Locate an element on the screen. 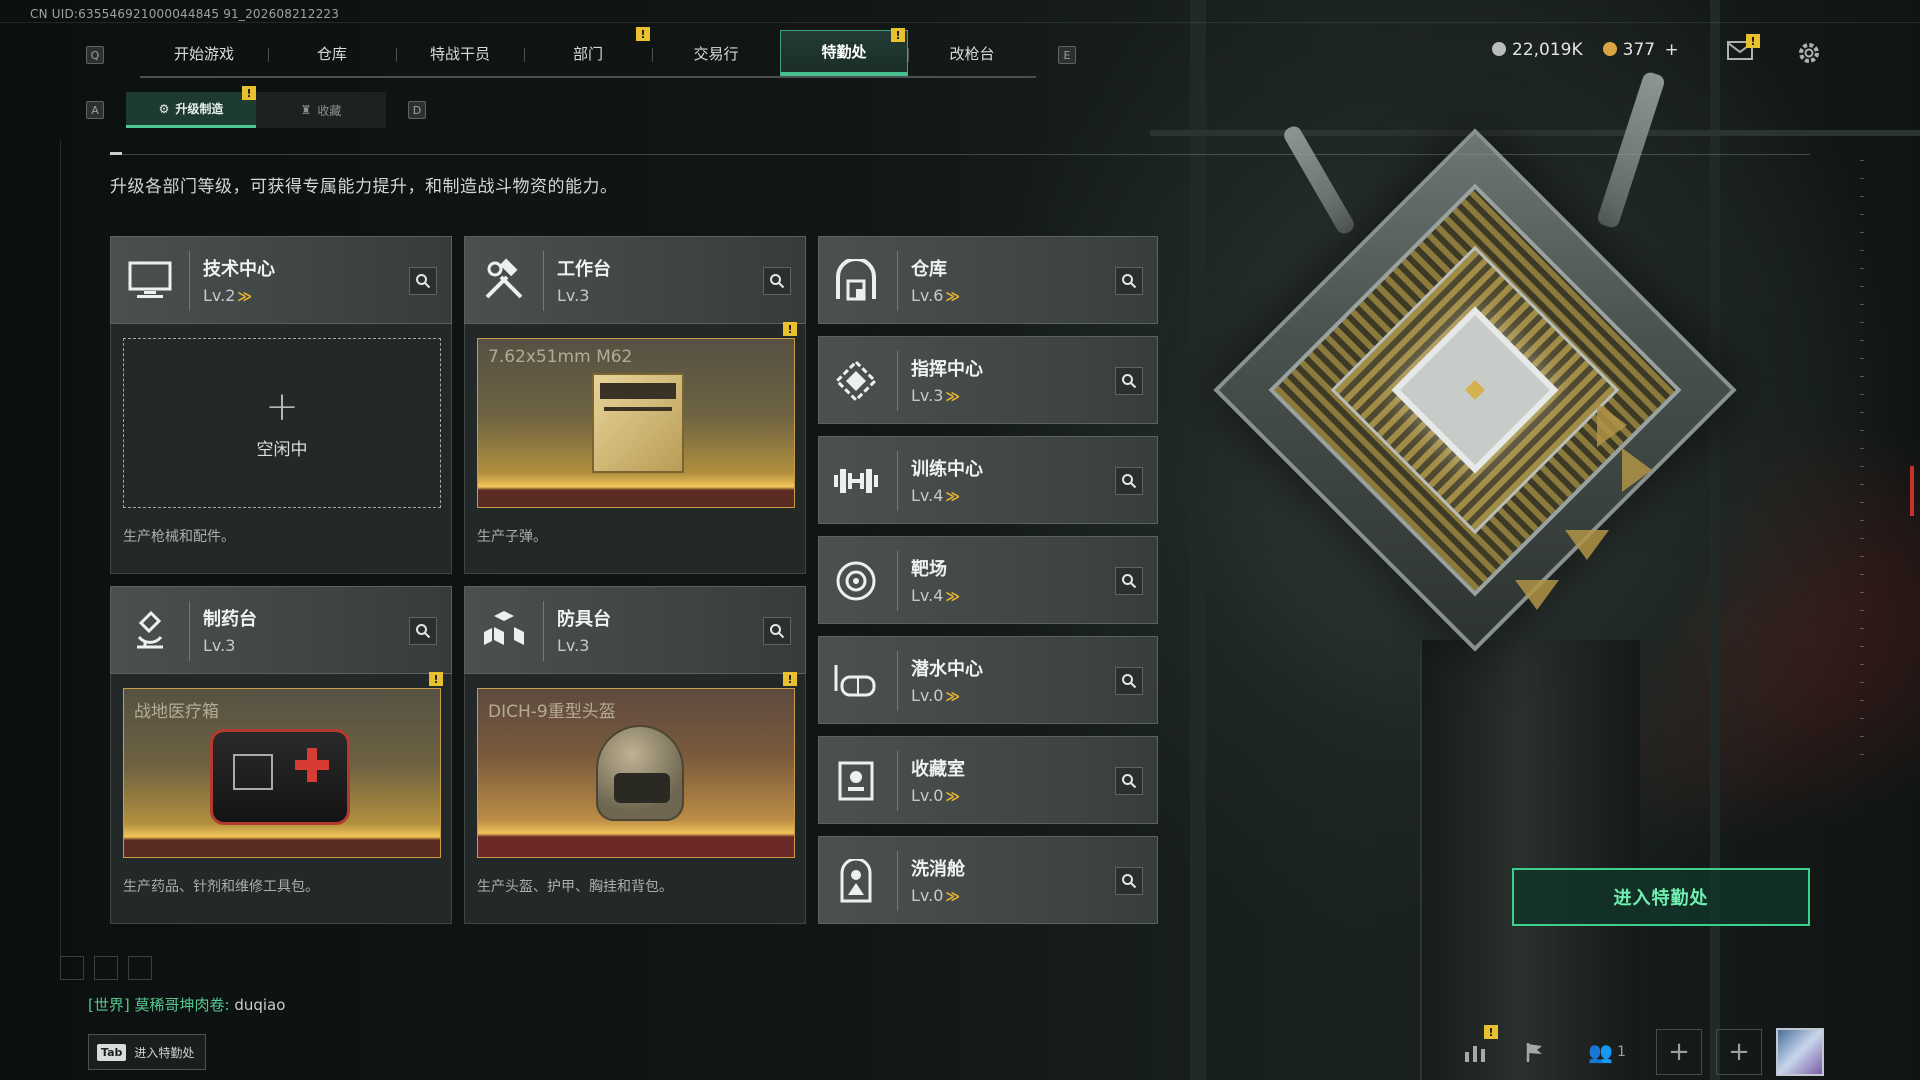 This screenshot has height=1080, width=1920. department-row-diving-center: 潜水中心 Lv.0 ≫ is located at coordinates (988, 680).